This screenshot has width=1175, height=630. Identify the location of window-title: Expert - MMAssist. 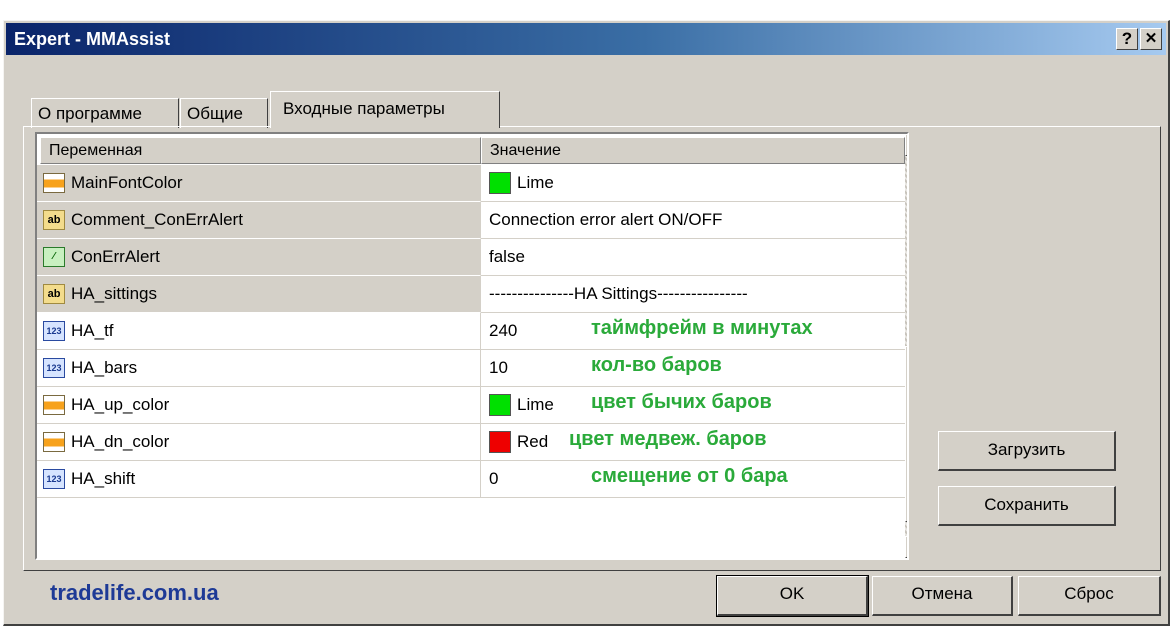
(92, 39).